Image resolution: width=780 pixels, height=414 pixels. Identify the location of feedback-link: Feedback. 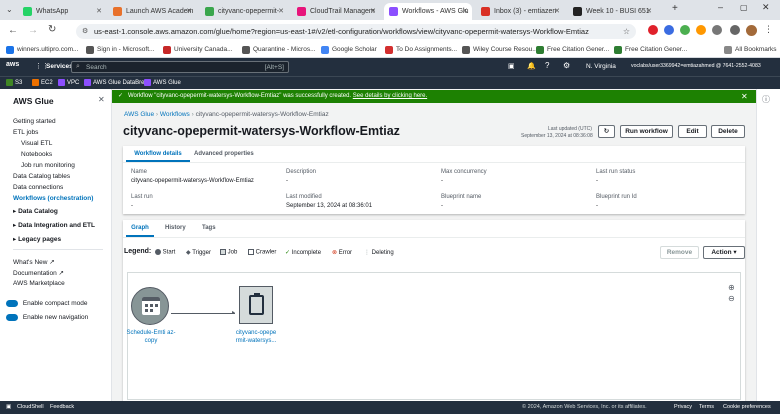
(62, 407).